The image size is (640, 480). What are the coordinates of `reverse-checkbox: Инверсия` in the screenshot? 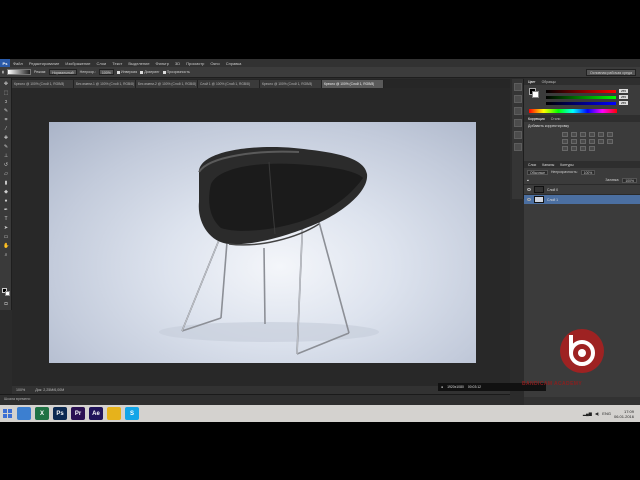 It's located at (127, 72).